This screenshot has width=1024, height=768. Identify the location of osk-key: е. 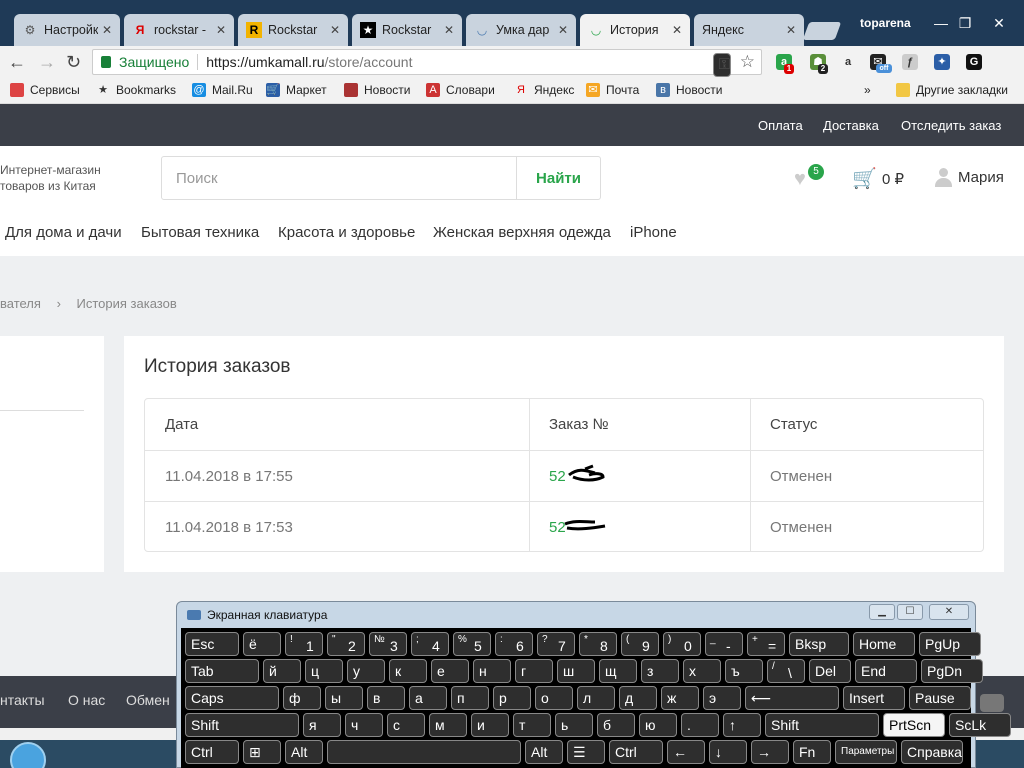
(450, 671).